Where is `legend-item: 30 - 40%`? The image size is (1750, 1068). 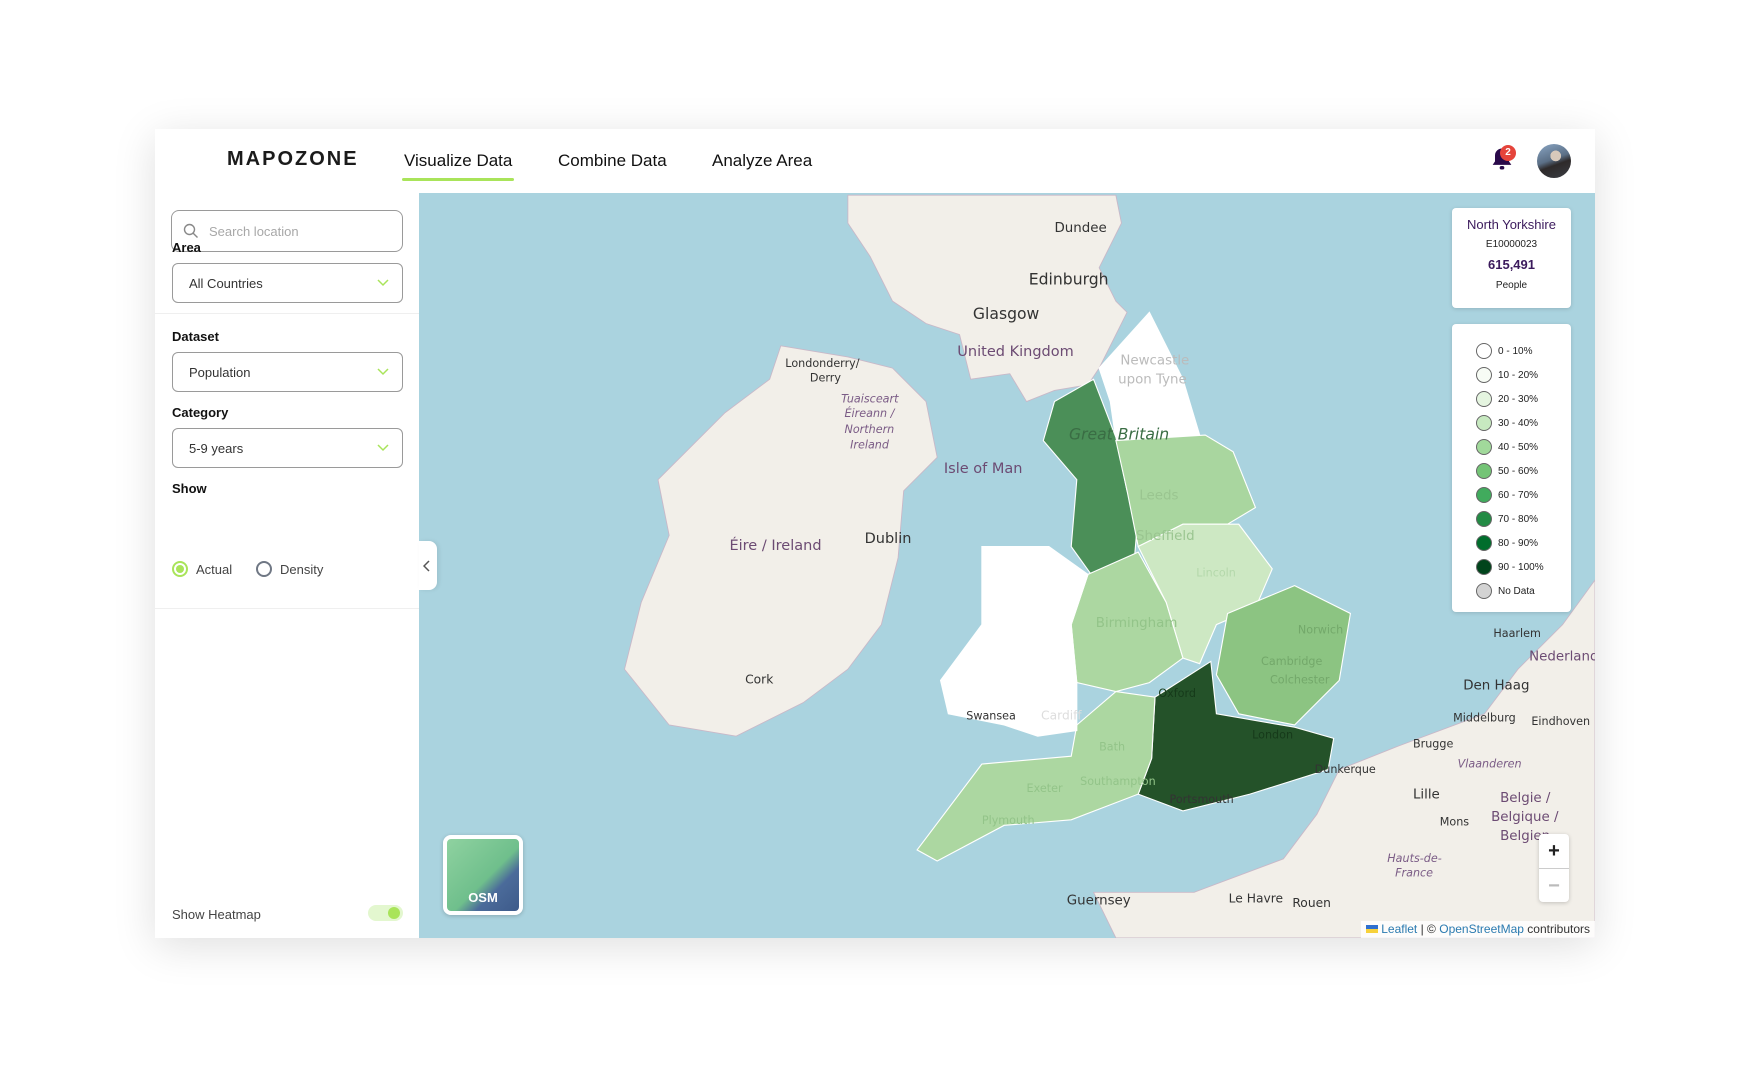
legend-item: 30 - 40% is located at coordinates (1523, 423).